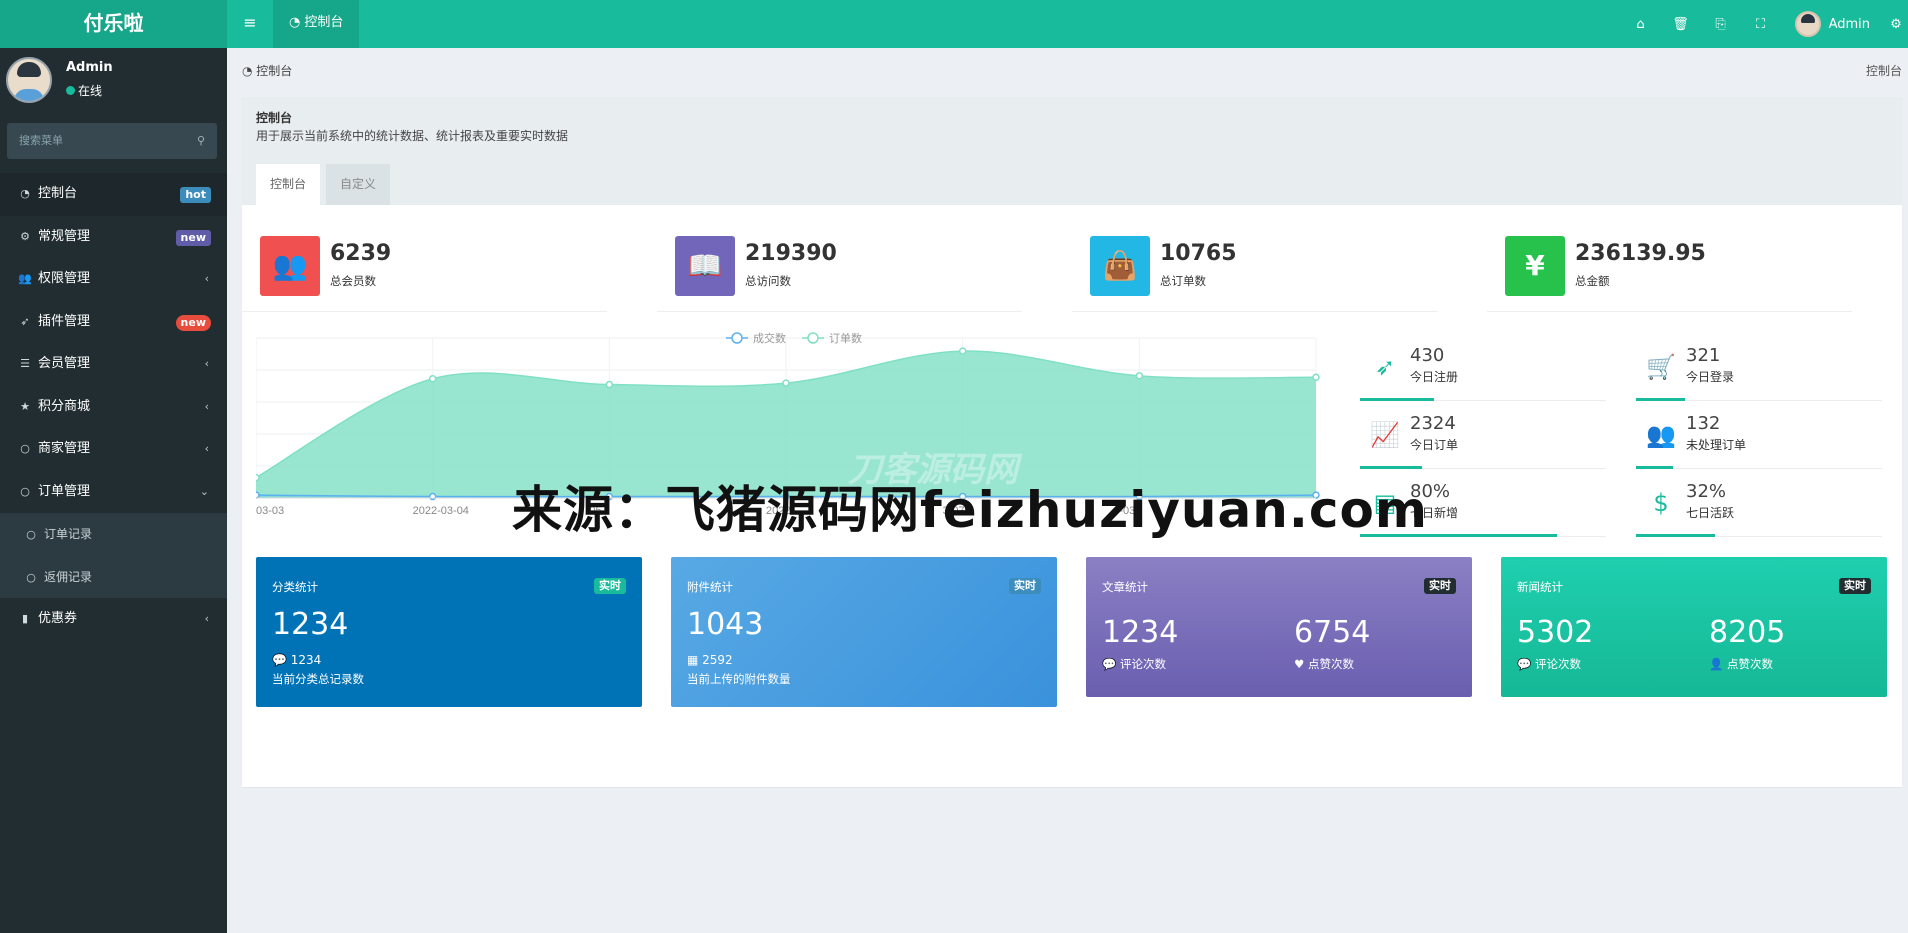 This screenshot has width=1908, height=933. I want to click on avatar, so click(1807, 24).